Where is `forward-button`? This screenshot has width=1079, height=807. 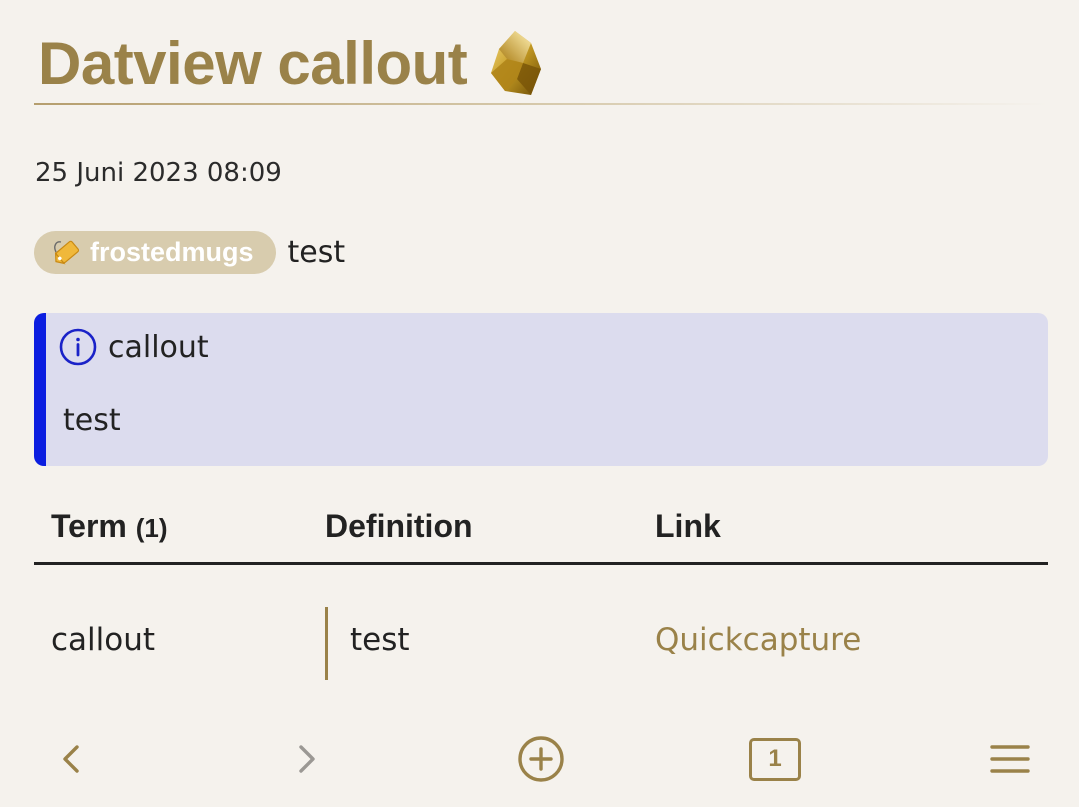 forward-button is located at coordinates (306, 759).